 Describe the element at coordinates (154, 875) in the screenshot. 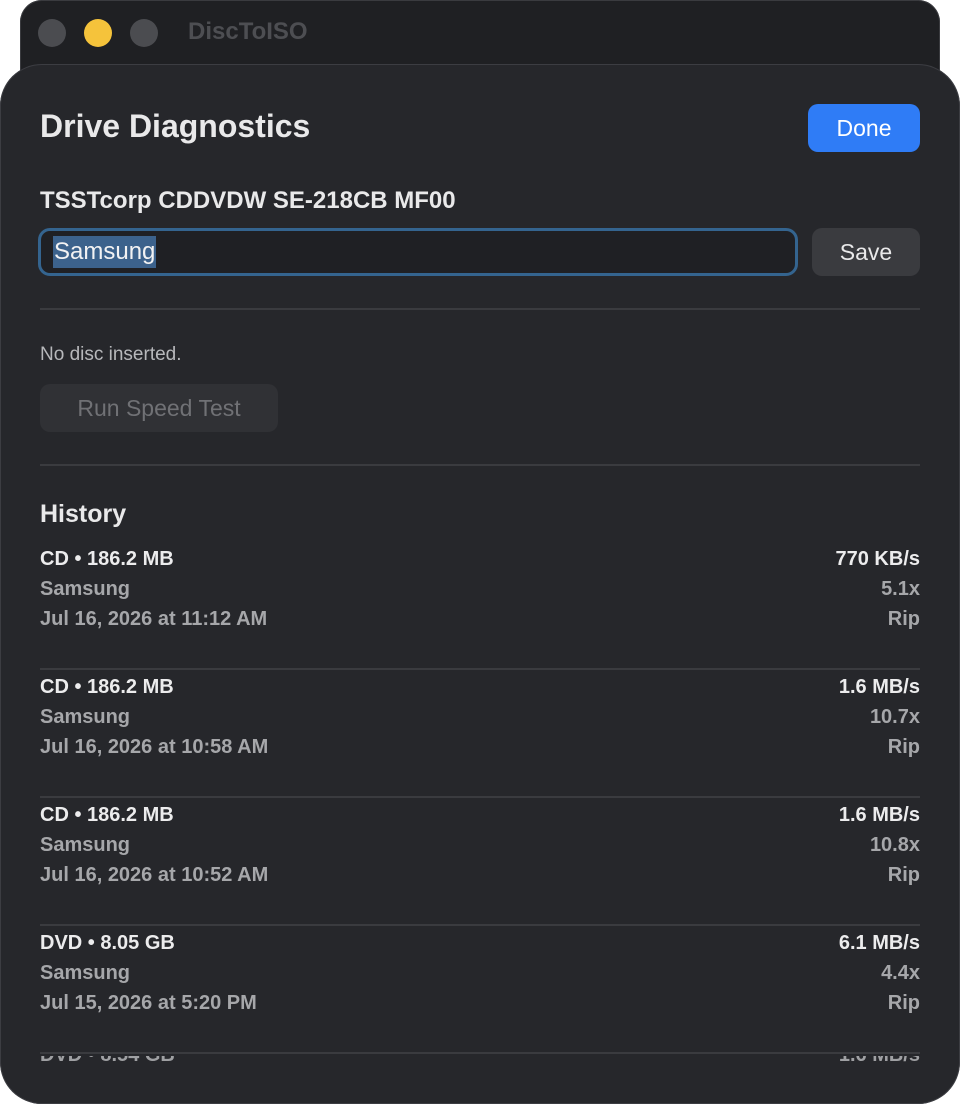

I see `history-date: Jul 16, 2026 at 10:52 AM` at that location.